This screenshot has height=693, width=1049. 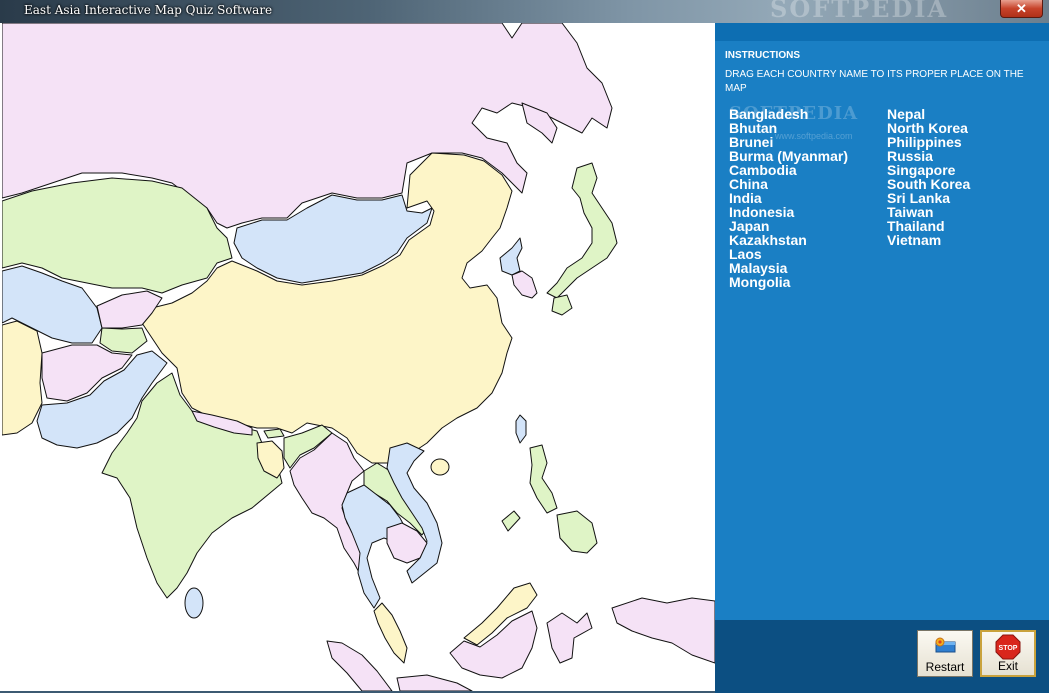 I want to click on exit-label: Exit, so click(x=1007, y=666).